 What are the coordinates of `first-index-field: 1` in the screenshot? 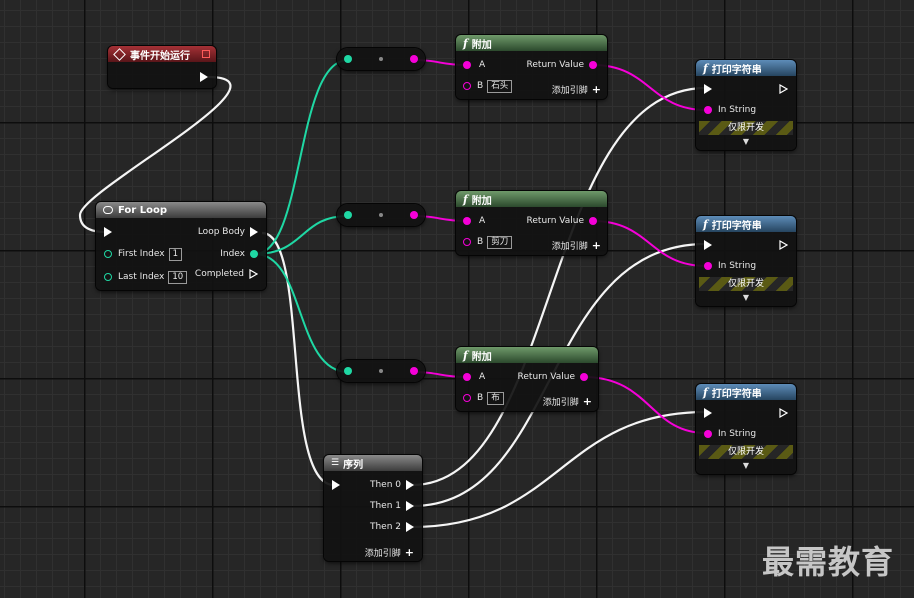 It's located at (175, 254).